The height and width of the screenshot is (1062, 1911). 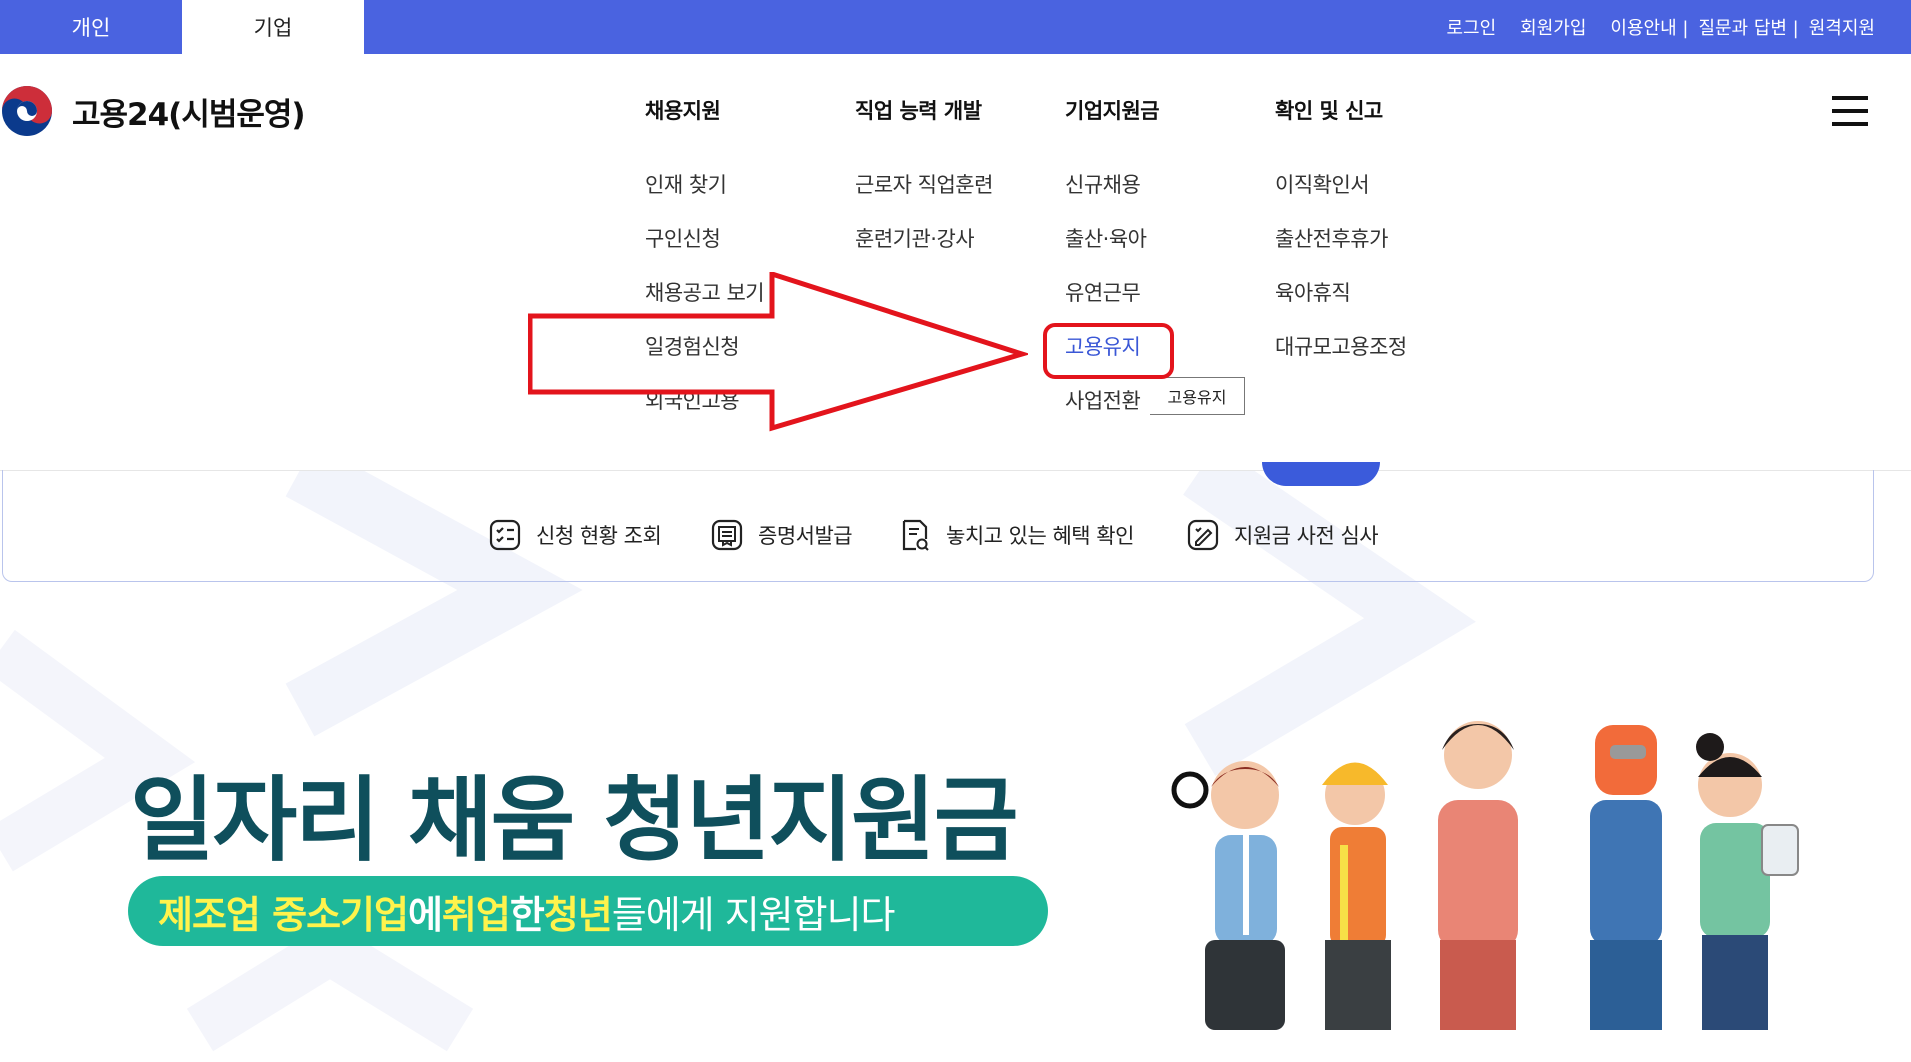 What do you see at coordinates (1341, 360) in the screenshot?
I see `menu-item-mass-adjustment: 대규모고용조정` at bounding box center [1341, 360].